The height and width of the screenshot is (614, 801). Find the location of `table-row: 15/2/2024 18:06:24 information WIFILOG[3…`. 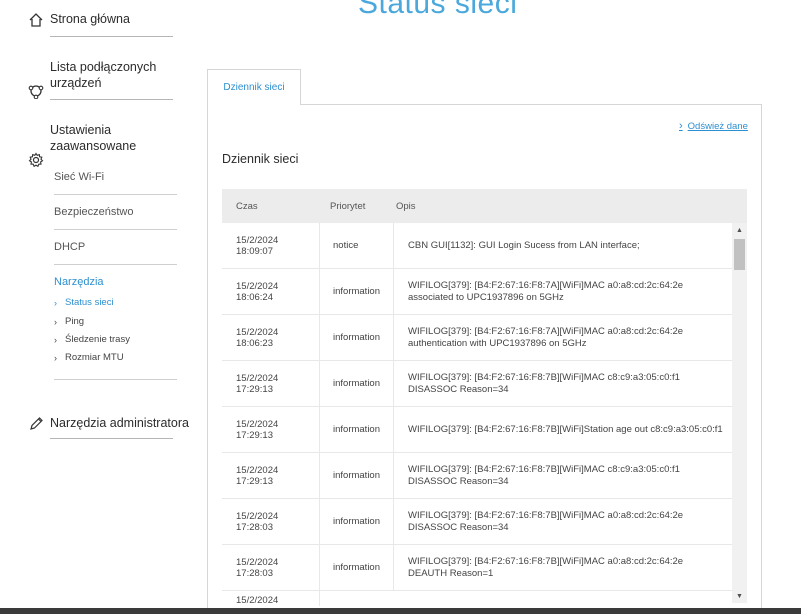

table-row: 15/2/2024 18:06:24 information WIFILOG[3… is located at coordinates (477, 292).